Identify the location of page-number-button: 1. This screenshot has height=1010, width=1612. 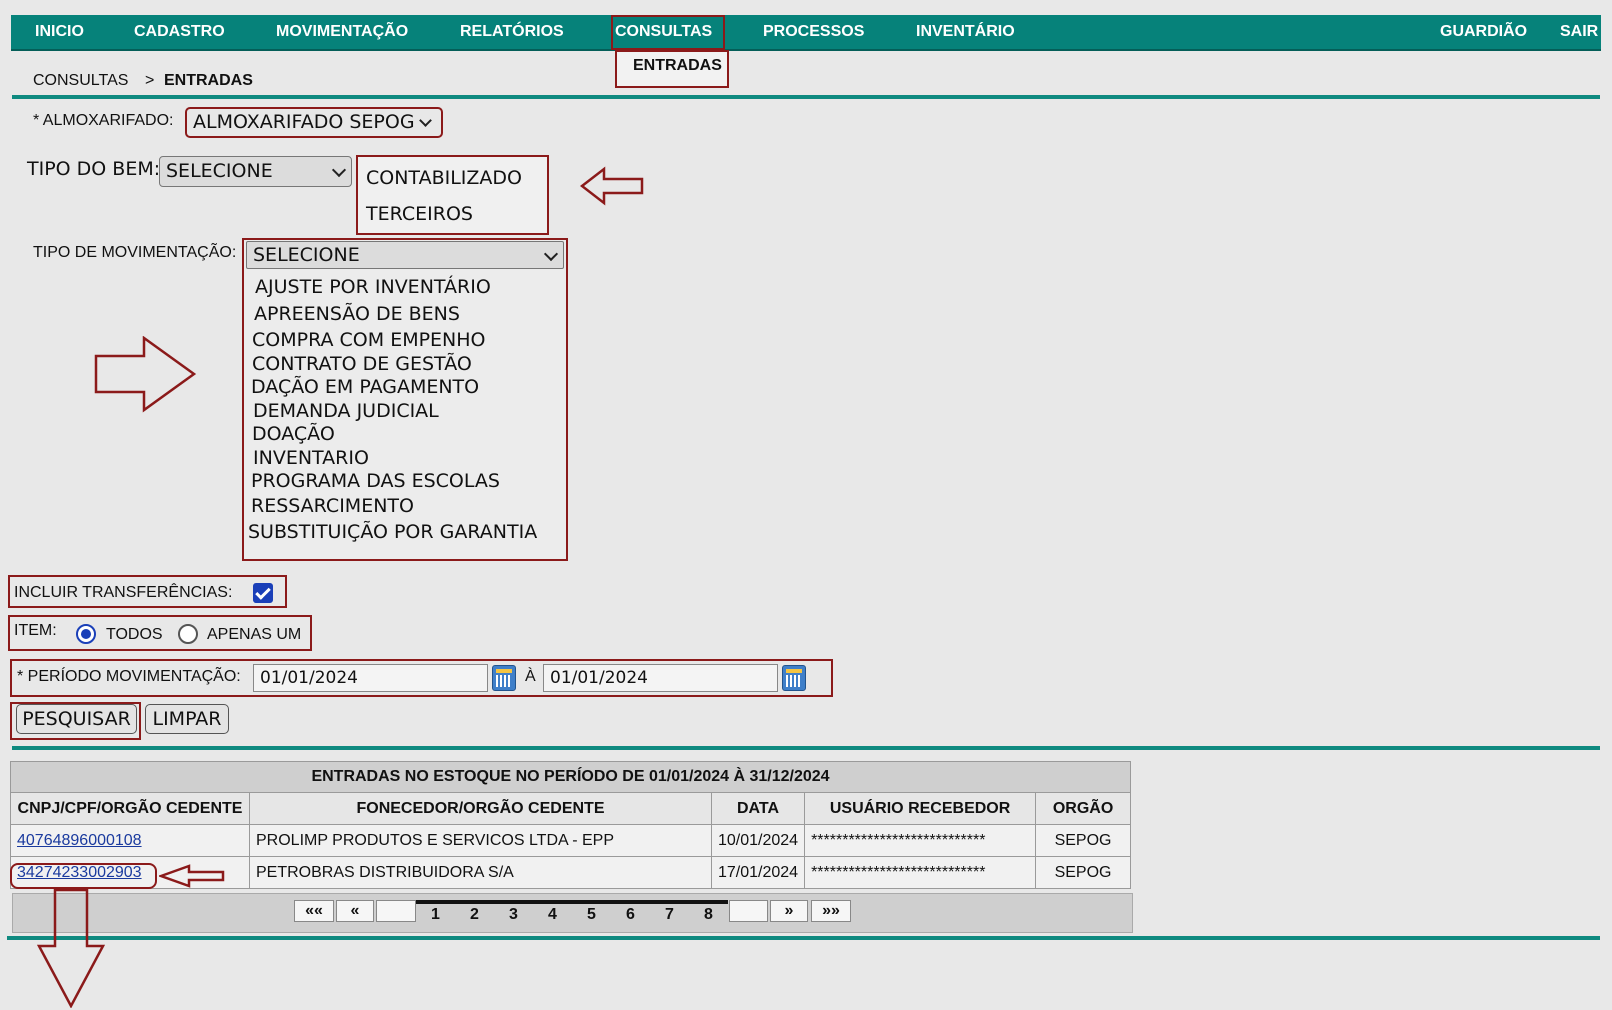
(435, 911).